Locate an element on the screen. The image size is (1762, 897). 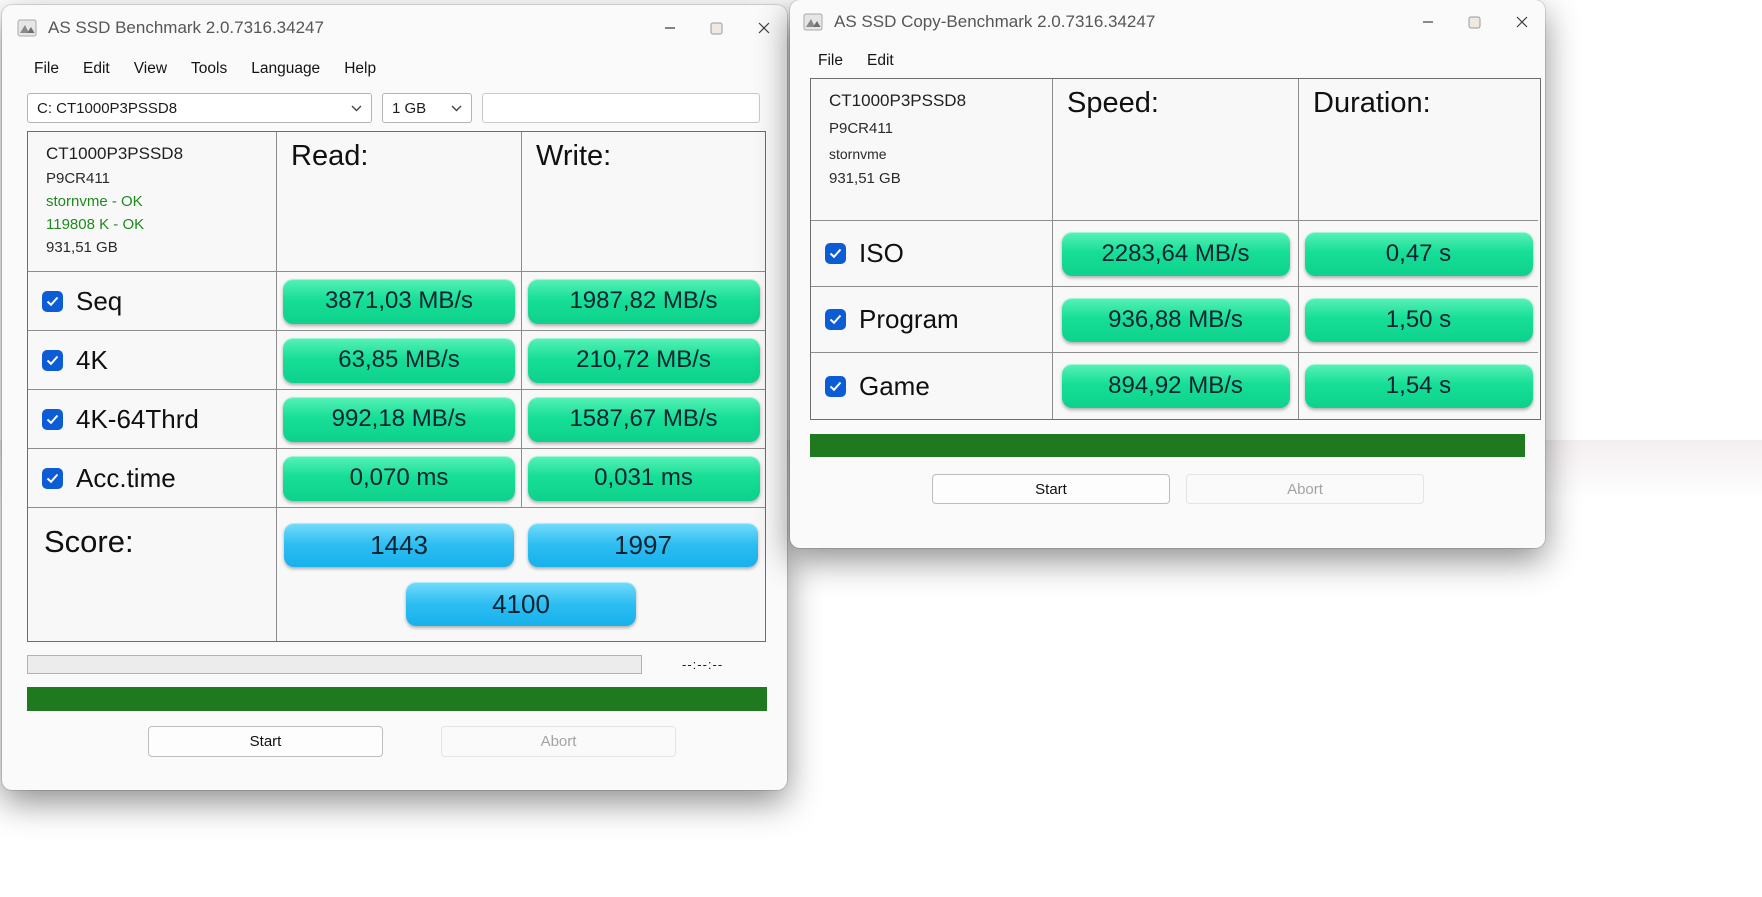
benchmark-buttons: Start Abort is located at coordinates (394, 741).